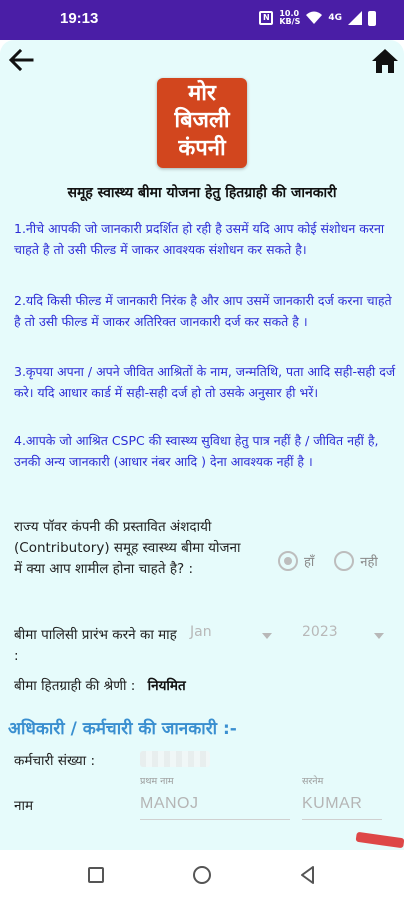 Image resolution: width=404 pixels, height=900 pixels. What do you see at coordinates (202, 60) in the screenshot?
I see `top-bar` at bounding box center [202, 60].